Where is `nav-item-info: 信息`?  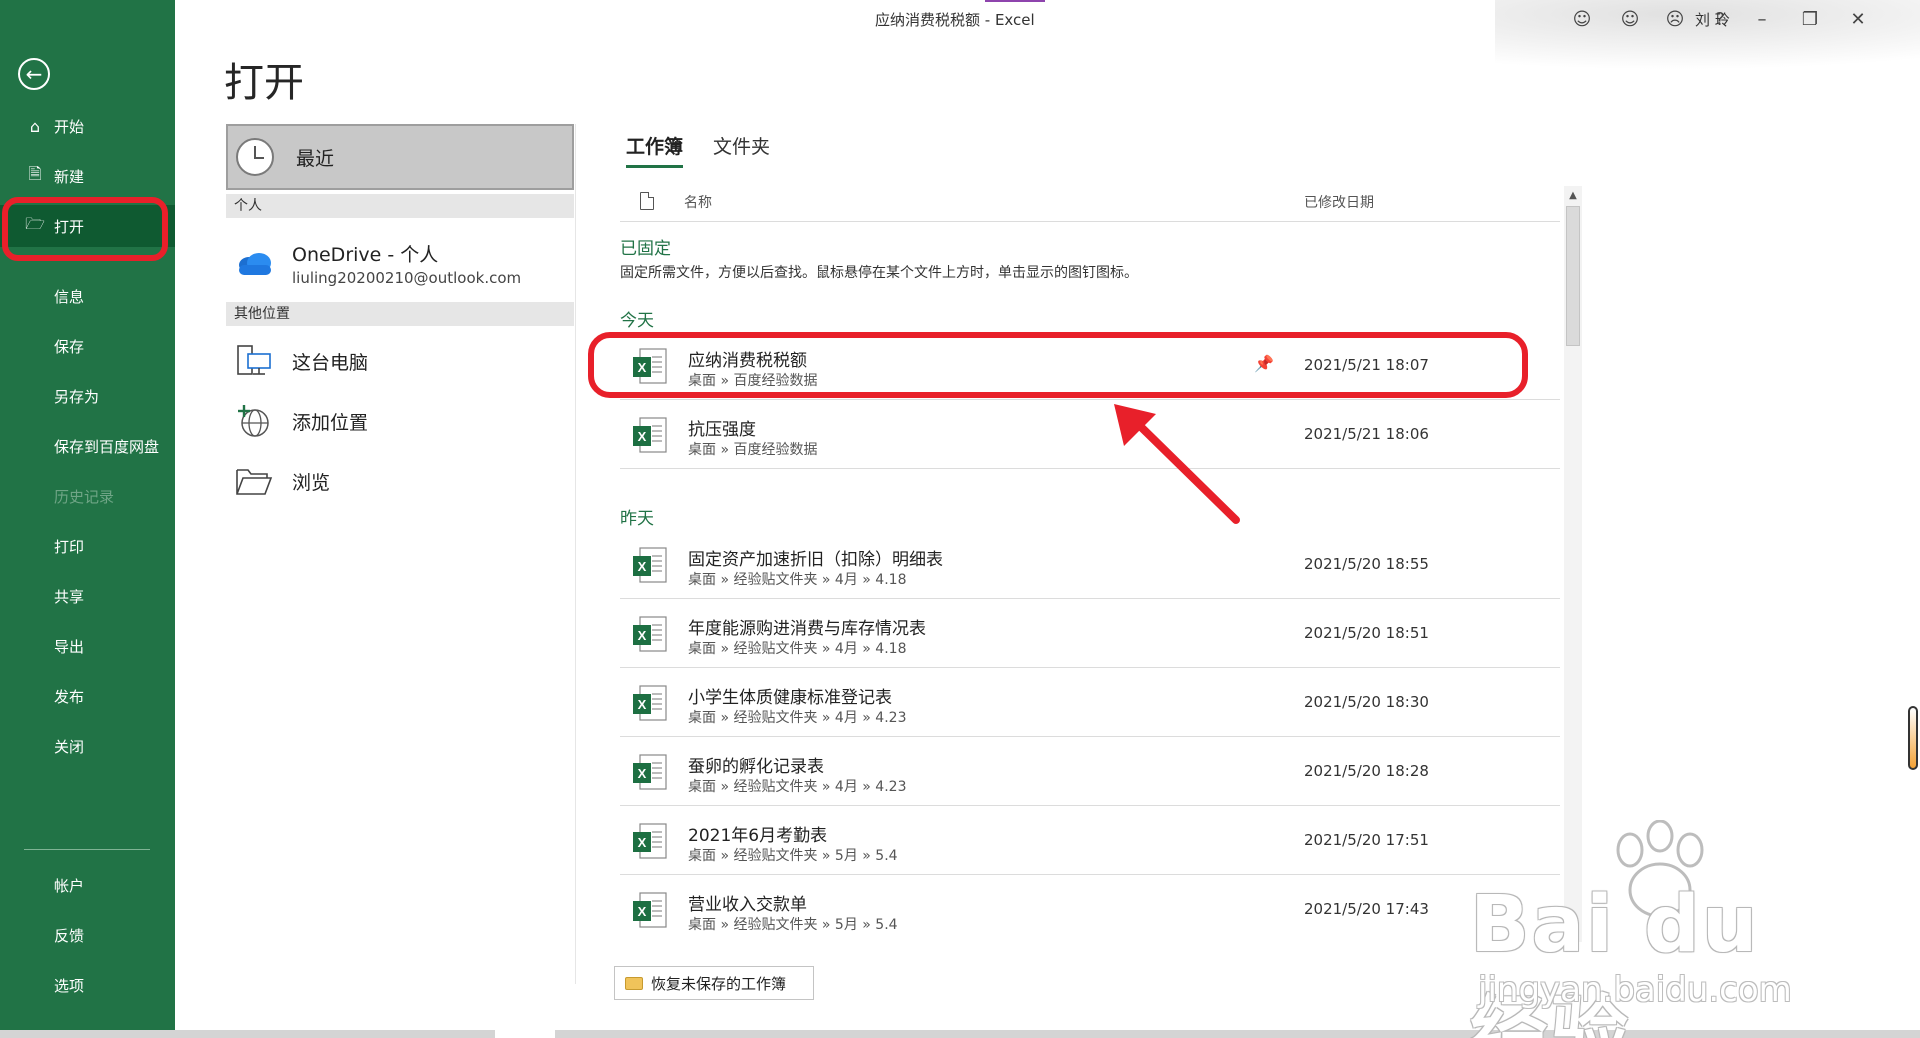
nav-item-info: 信息 is located at coordinates (87, 296).